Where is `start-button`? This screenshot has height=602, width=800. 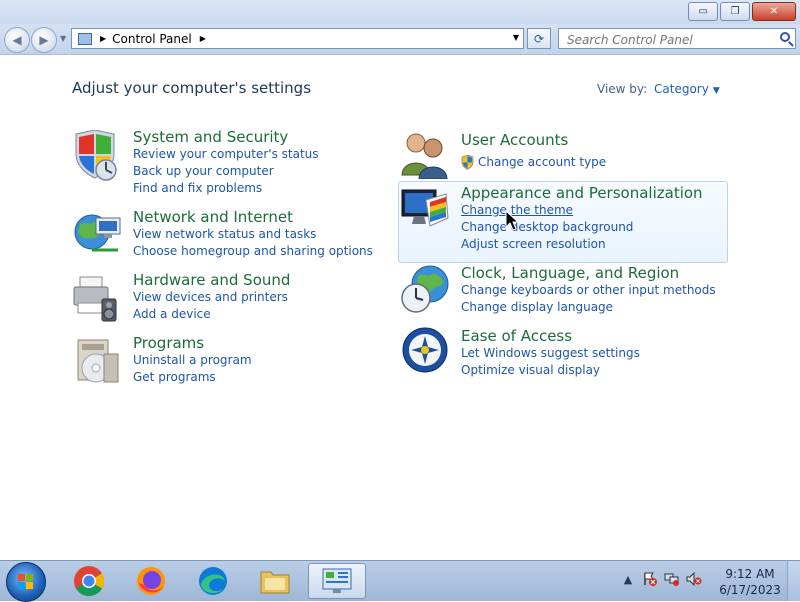
start-button is located at coordinates (26, 582).